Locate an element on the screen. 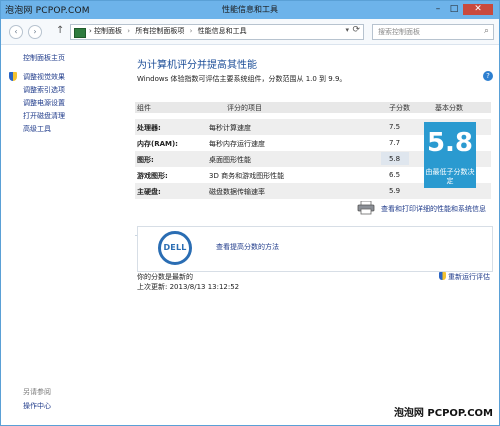 The height and width of the screenshot is (426, 500). base-score-tile: 5.8 由最低子分数决 定 is located at coordinates (450, 155).